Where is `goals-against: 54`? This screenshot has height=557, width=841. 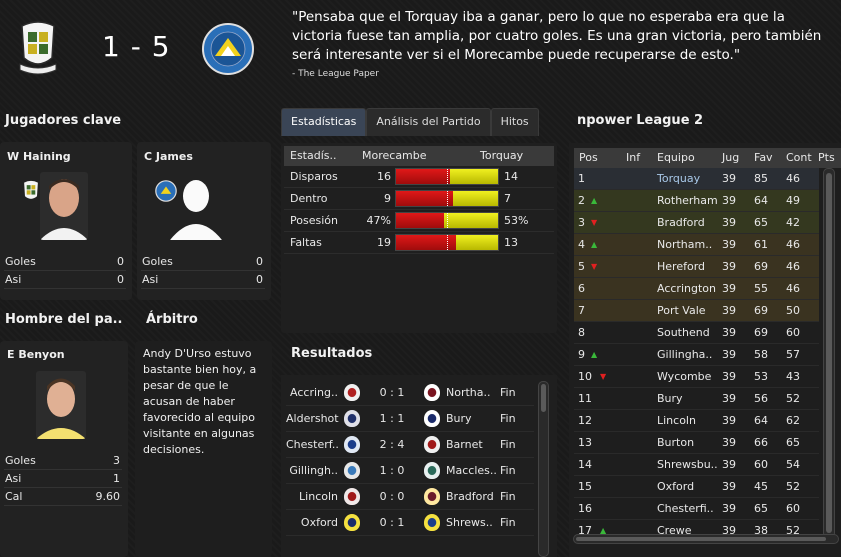
goals-against: 54 is located at coordinates (793, 464).